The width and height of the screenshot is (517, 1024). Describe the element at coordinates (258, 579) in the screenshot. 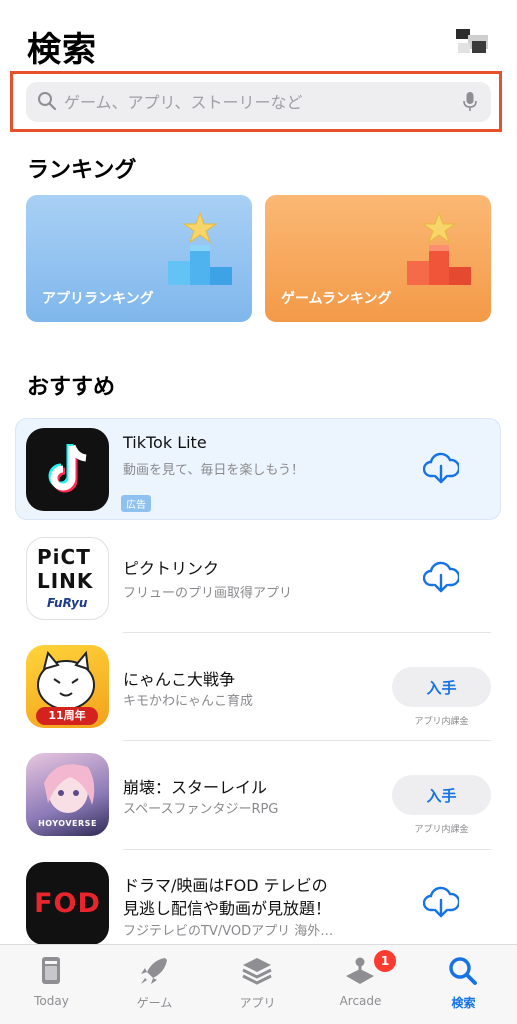

I see `list-item-pictlink: PiCT LINK FuRyu ピクトリンク フリューのプリ画取得アプリ` at that location.